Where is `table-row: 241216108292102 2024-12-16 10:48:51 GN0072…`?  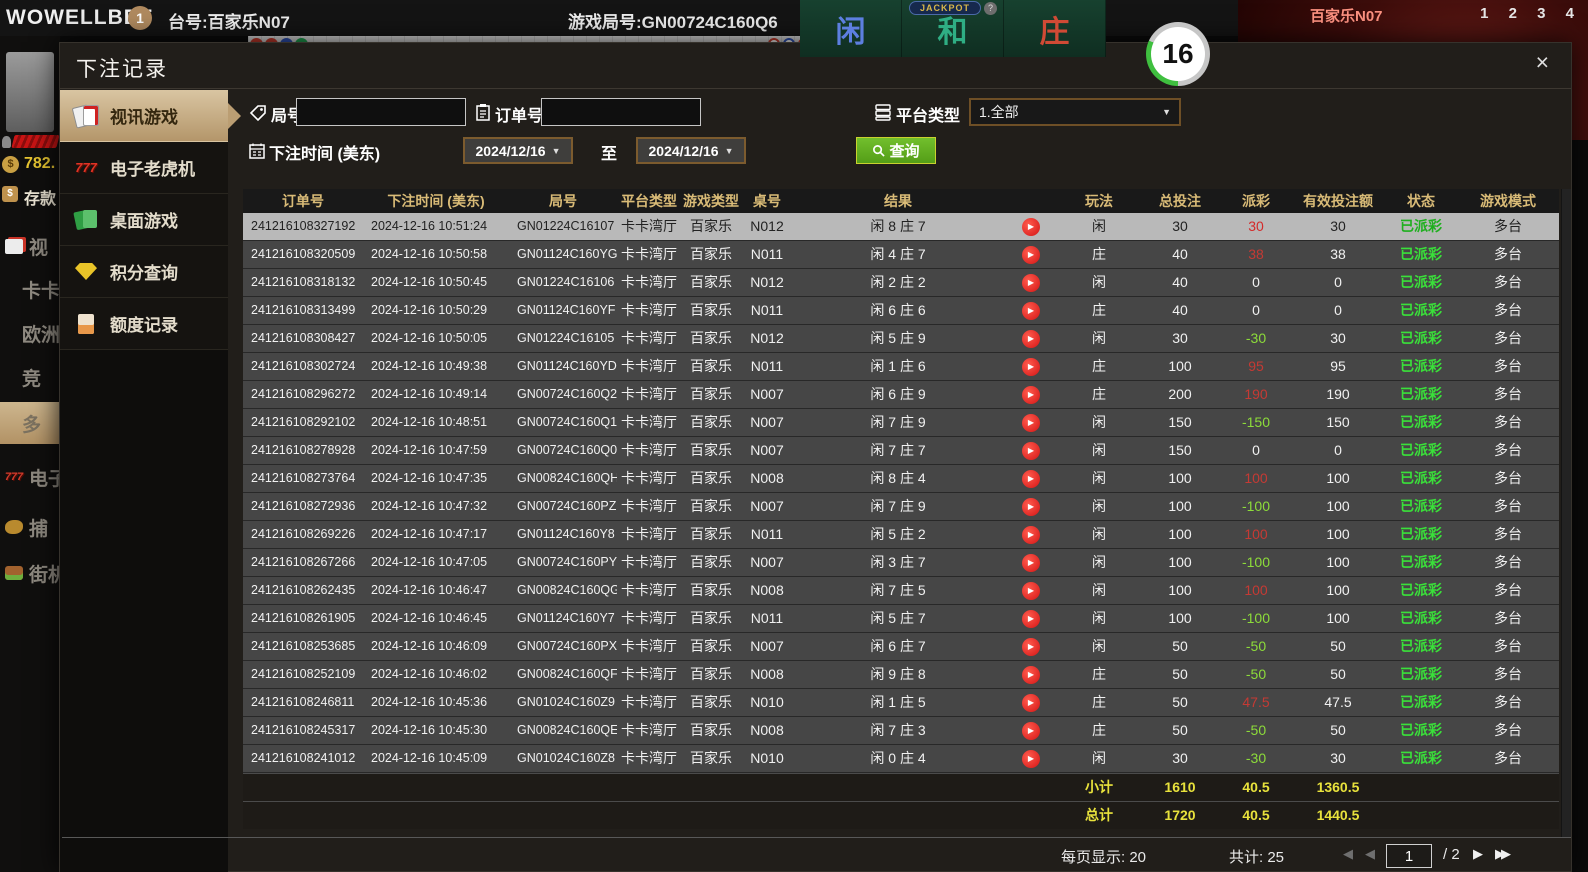
table-row: 241216108292102 2024-12-16 10:48:51 GN0072… is located at coordinates (901, 423).